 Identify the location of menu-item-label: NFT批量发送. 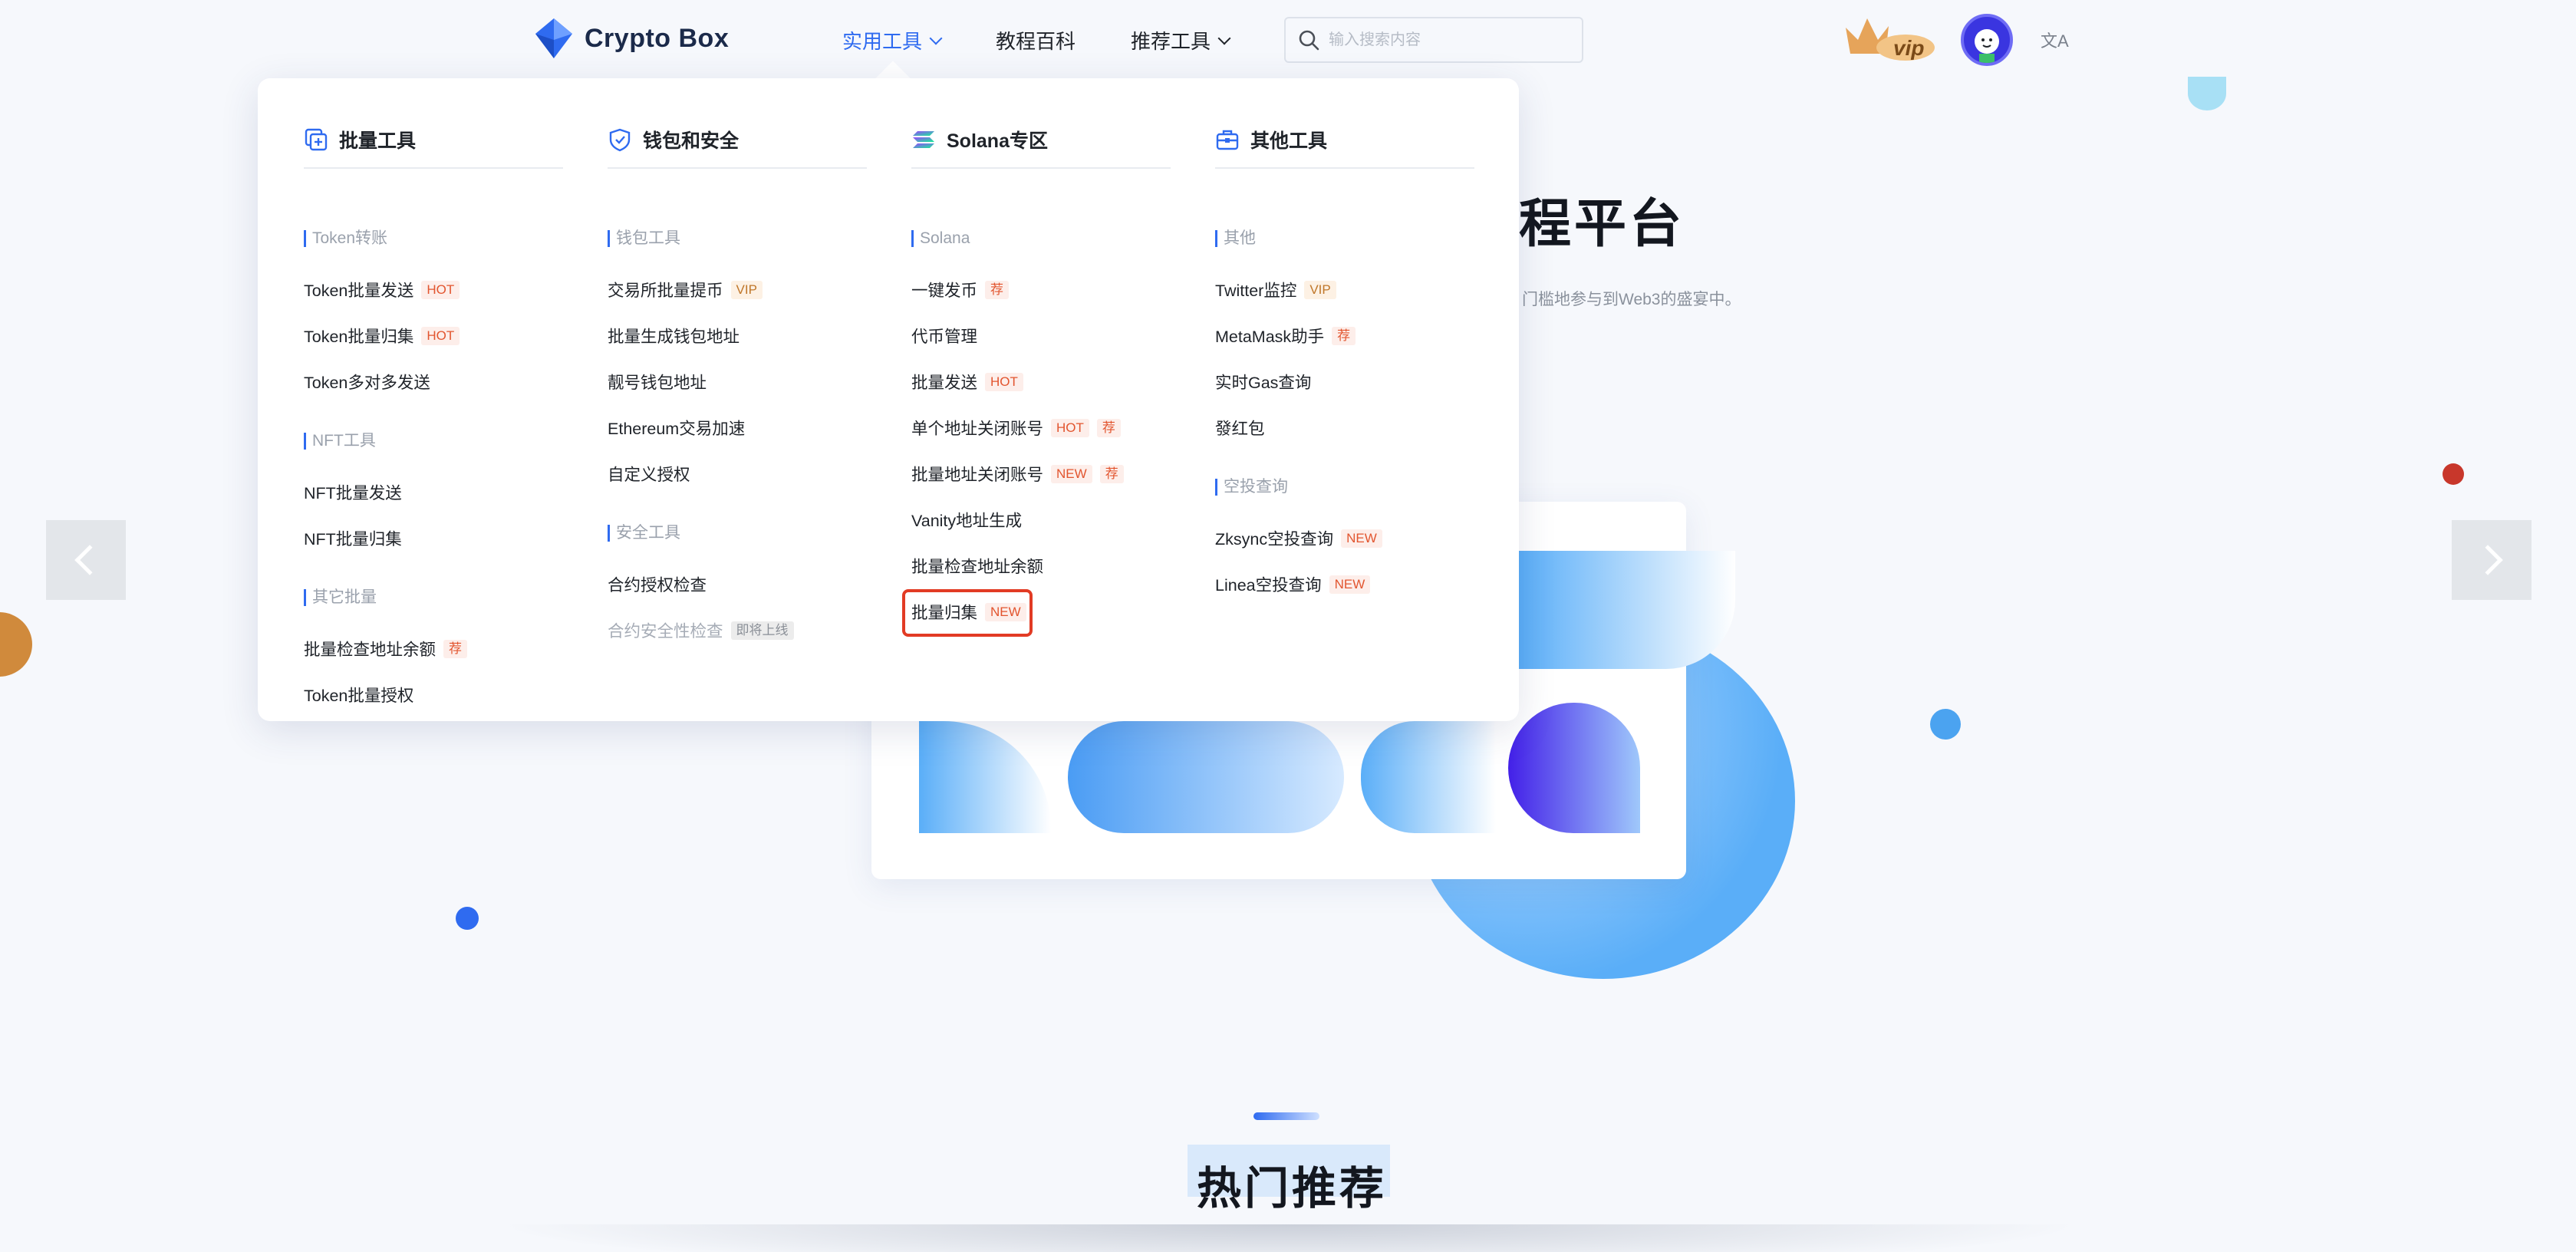
(353, 493).